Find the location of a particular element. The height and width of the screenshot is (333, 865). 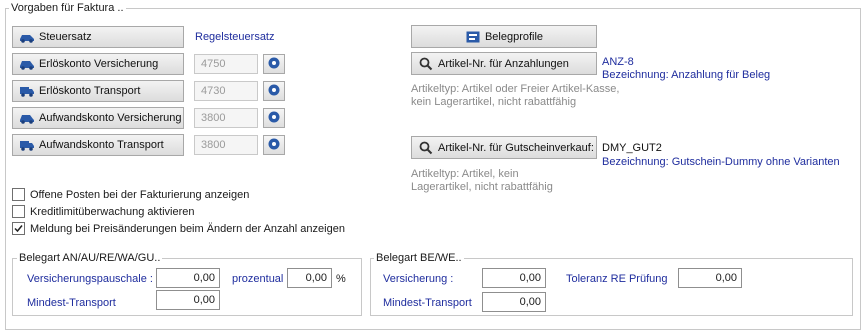

profile-card-icon is located at coordinates (473, 37).